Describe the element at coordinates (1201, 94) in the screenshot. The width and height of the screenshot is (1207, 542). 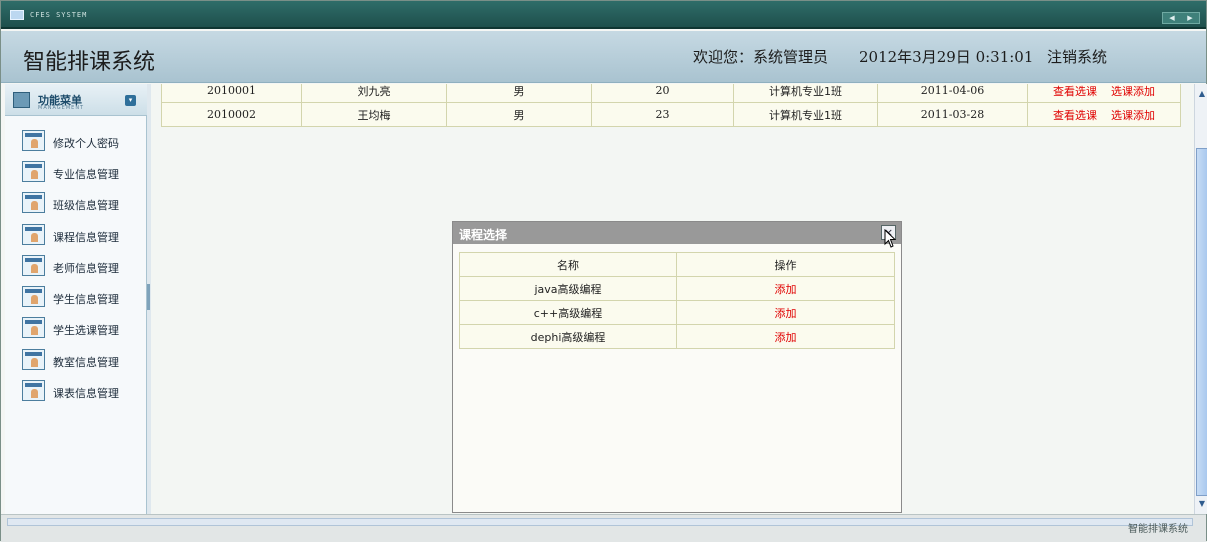
I see `scroll-up-icon: ▲` at that location.